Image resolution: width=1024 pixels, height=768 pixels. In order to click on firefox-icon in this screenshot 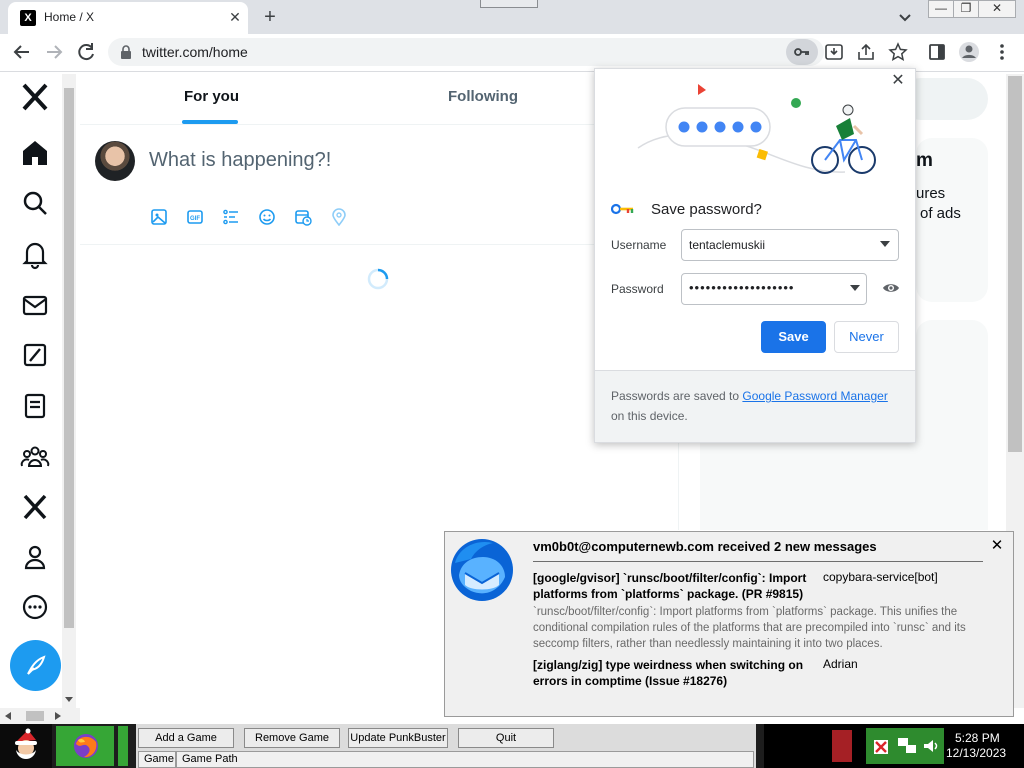, I will do `click(86, 746)`.